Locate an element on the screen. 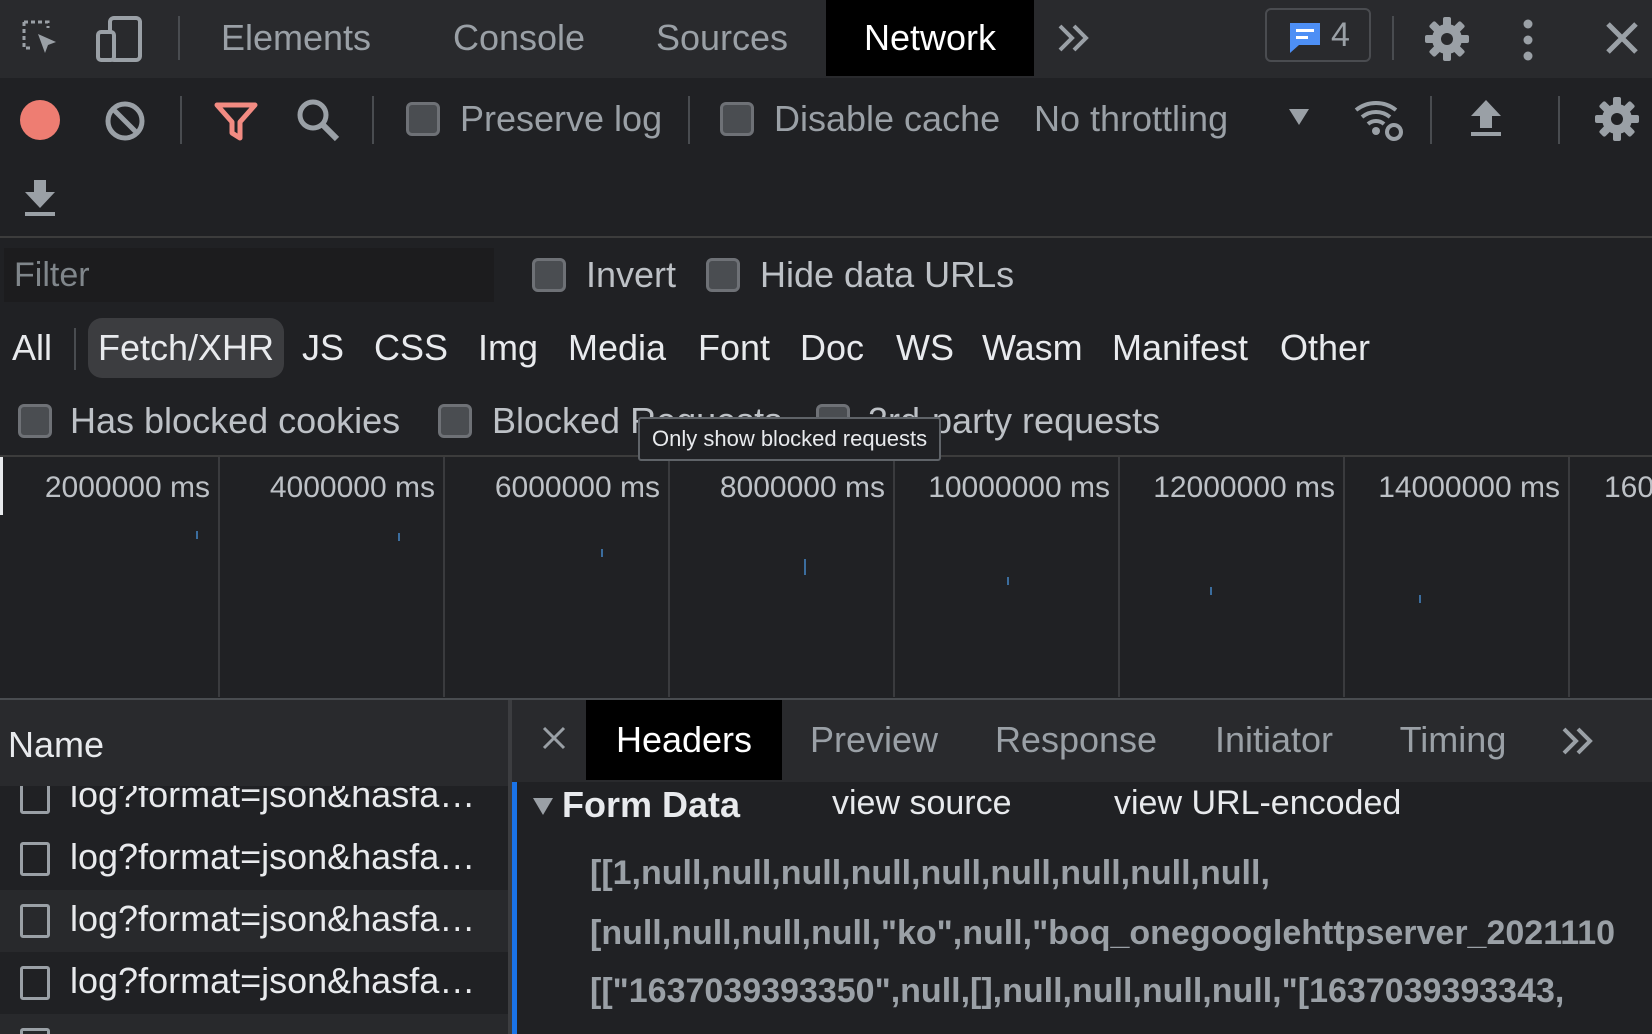 The image size is (1652, 1034). settings-gear-icon is located at coordinates (1447, 39).